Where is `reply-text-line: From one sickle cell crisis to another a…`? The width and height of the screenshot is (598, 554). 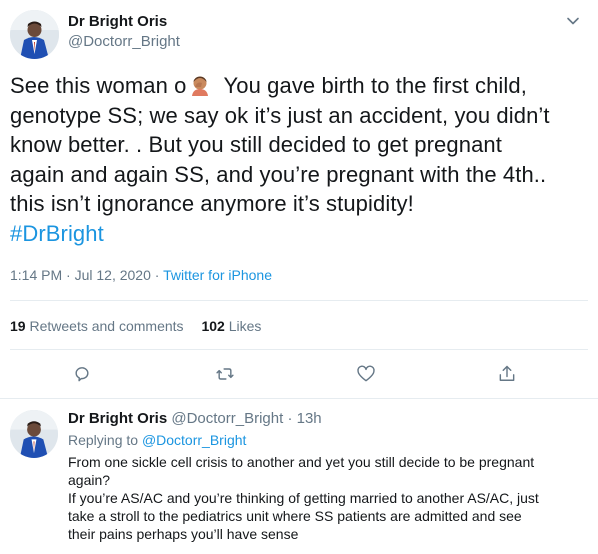 reply-text-line: From one sickle cell crisis to another a… is located at coordinates (301, 462).